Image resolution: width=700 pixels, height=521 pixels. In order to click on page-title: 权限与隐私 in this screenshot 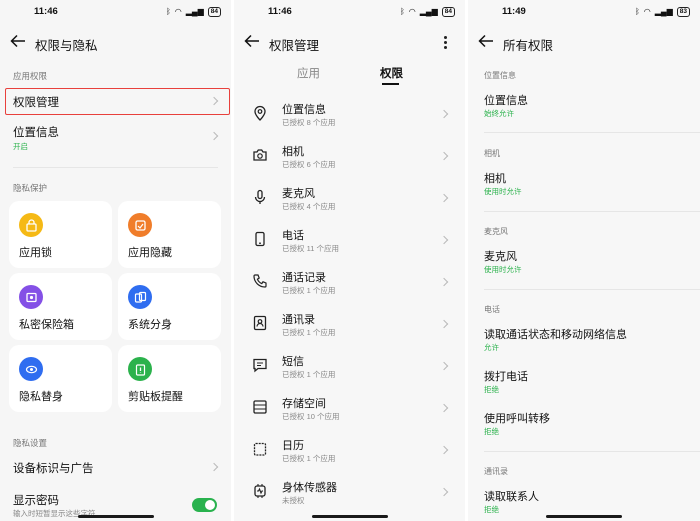, I will do `click(66, 46)`.